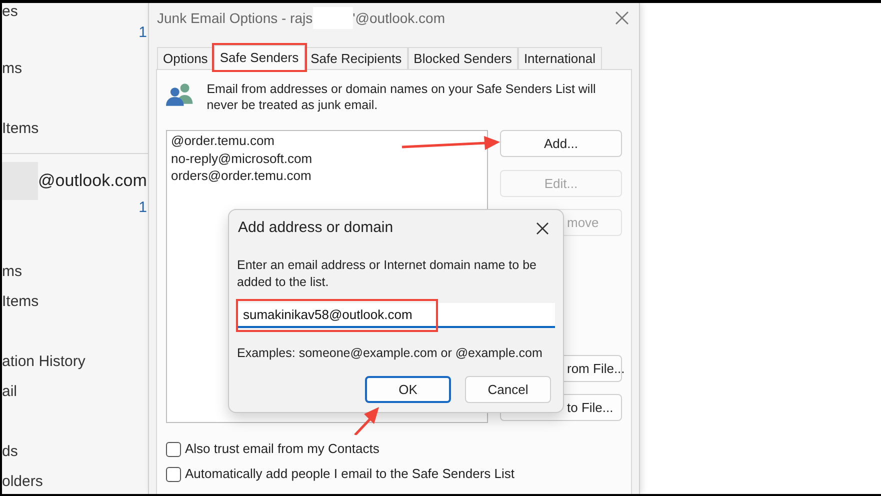  What do you see at coordinates (282, 449) in the screenshot?
I see `checkbox-label: Also trust email from my Contacts` at bounding box center [282, 449].